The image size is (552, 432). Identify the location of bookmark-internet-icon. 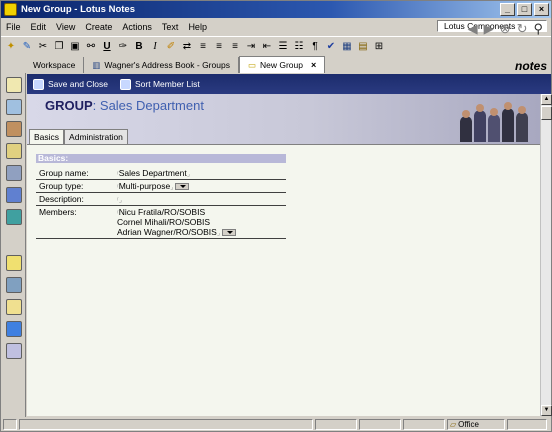
(14, 217).